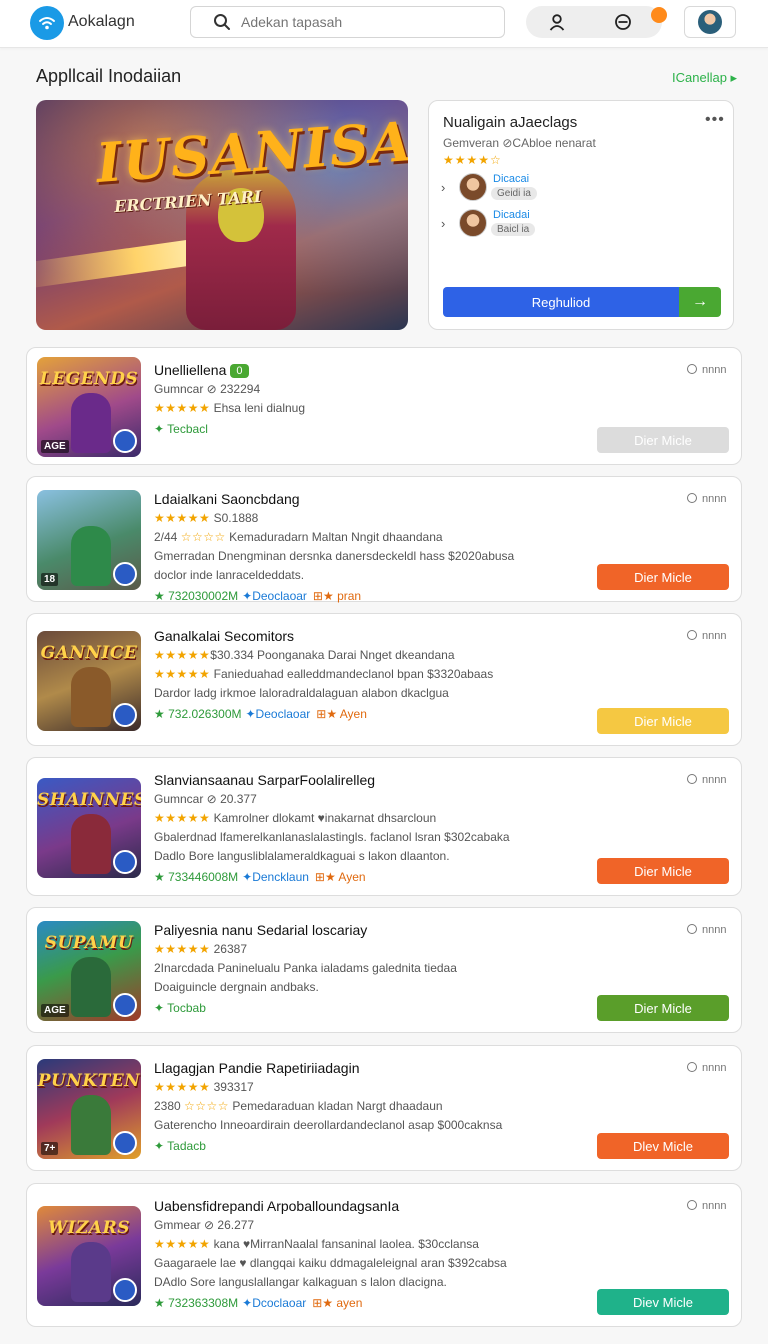 The height and width of the screenshot is (1344, 768). What do you see at coordinates (519, 143) in the screenshot?
I see `panel-subtitle: Gemveran ⊘CAbloe nenarat` at bounding box center [519, 143].